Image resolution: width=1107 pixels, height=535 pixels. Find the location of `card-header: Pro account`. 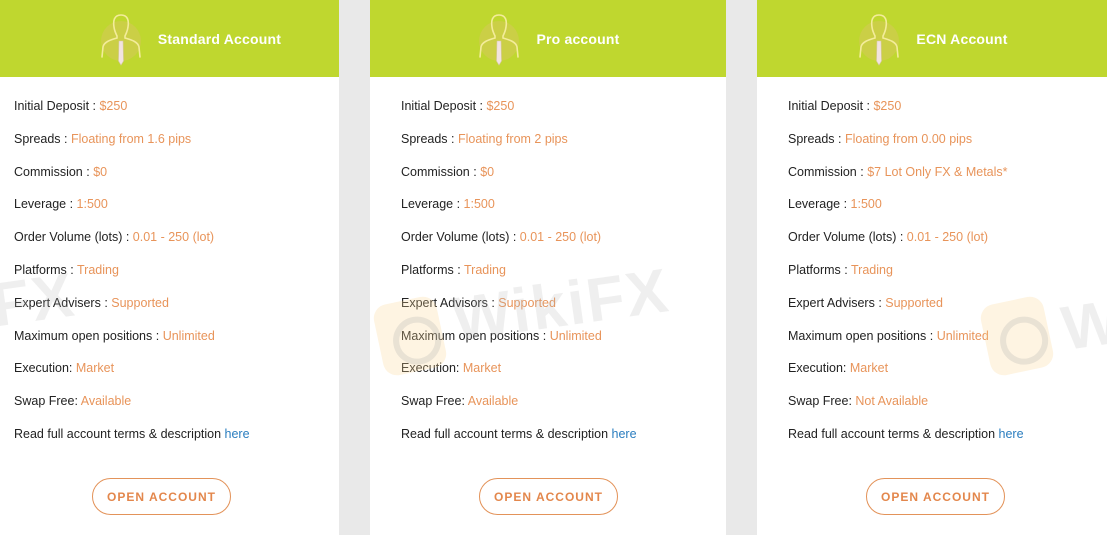

card-header: Pro account is located at coordinates (548, 38).